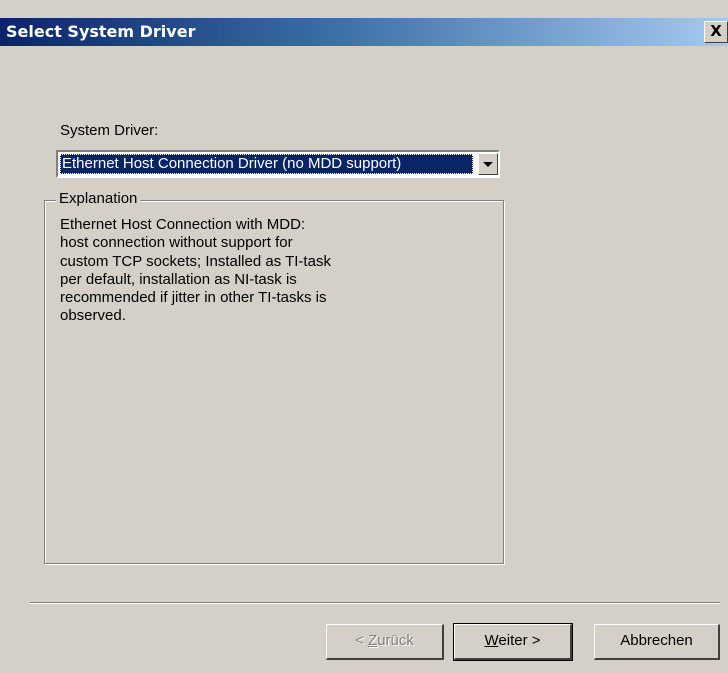 The width and height of the screenshot is (728, 673). Describe the element at coordinates (491, 640) in the screenshot. I see `next-mnemonic: W` at that location.